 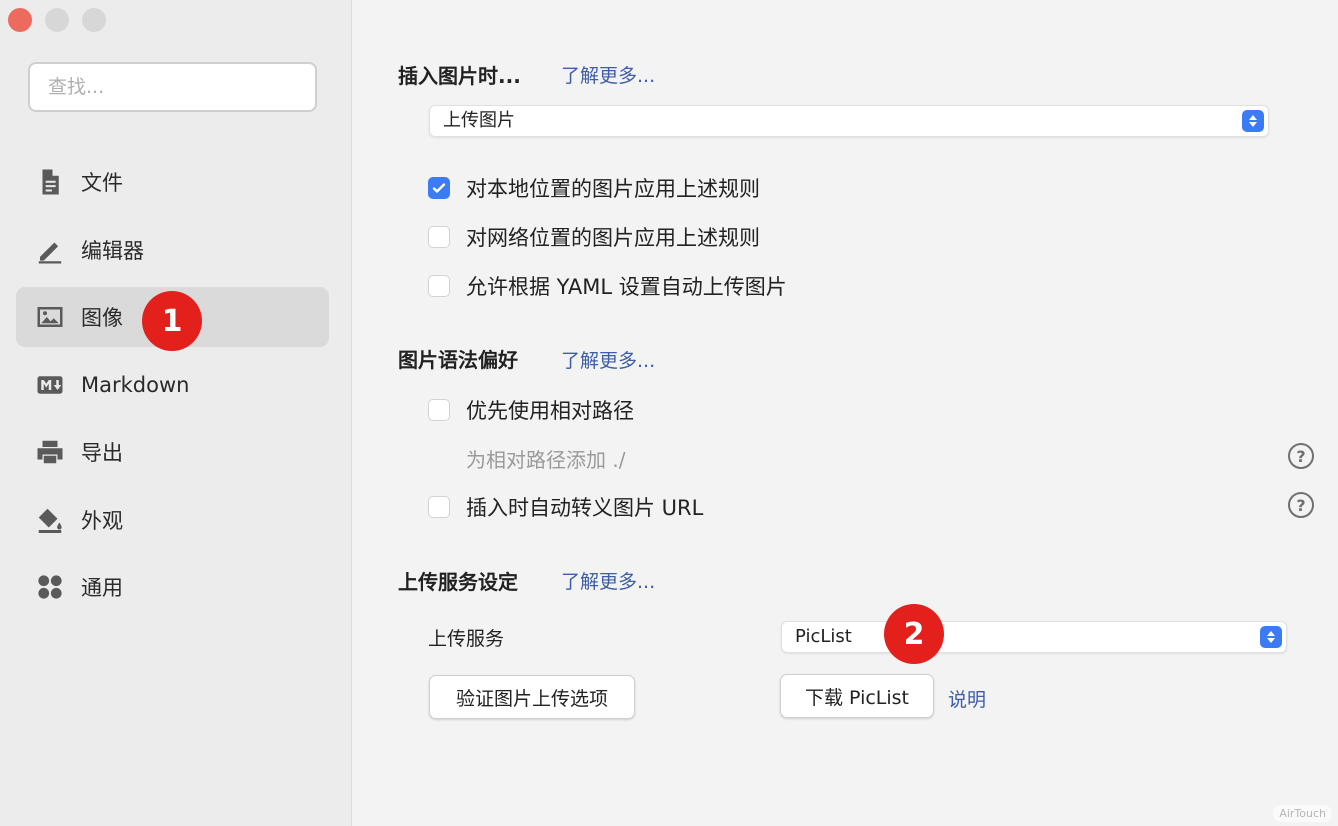 I want to click on printer-icon, so click(x=50, y=452).